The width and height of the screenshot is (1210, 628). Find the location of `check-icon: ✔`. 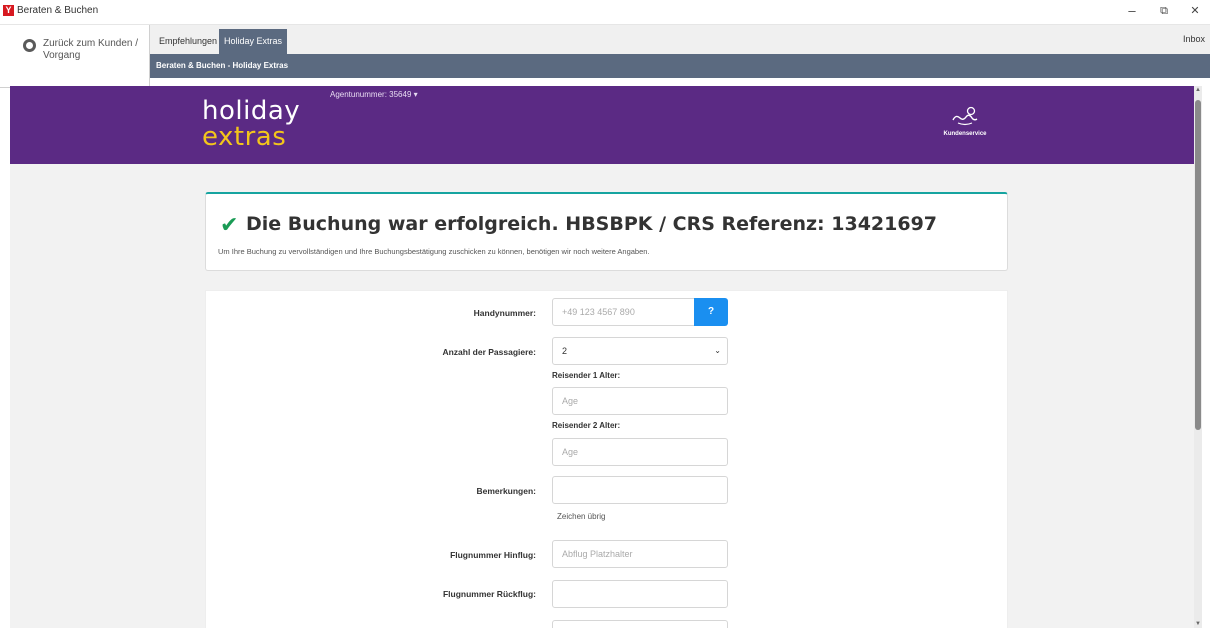

check-icon: ✔ is located at coordinates (229, 224).